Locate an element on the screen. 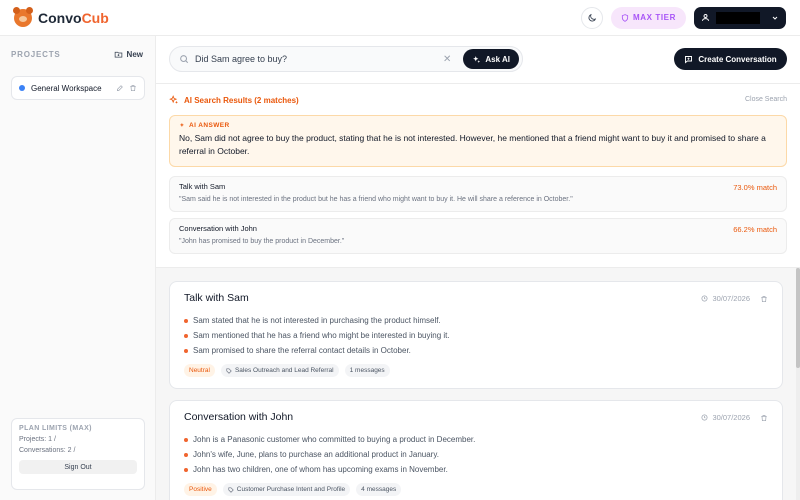 Image resolution: width=800 pixels, height=500 pixels. moon-icon is located at coordinates (592, 17).